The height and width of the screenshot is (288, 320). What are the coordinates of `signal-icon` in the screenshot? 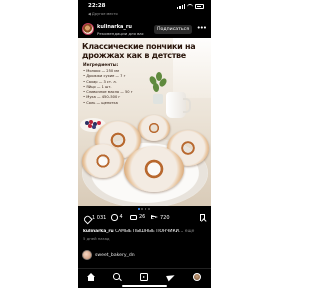 It's located at (181, 6).